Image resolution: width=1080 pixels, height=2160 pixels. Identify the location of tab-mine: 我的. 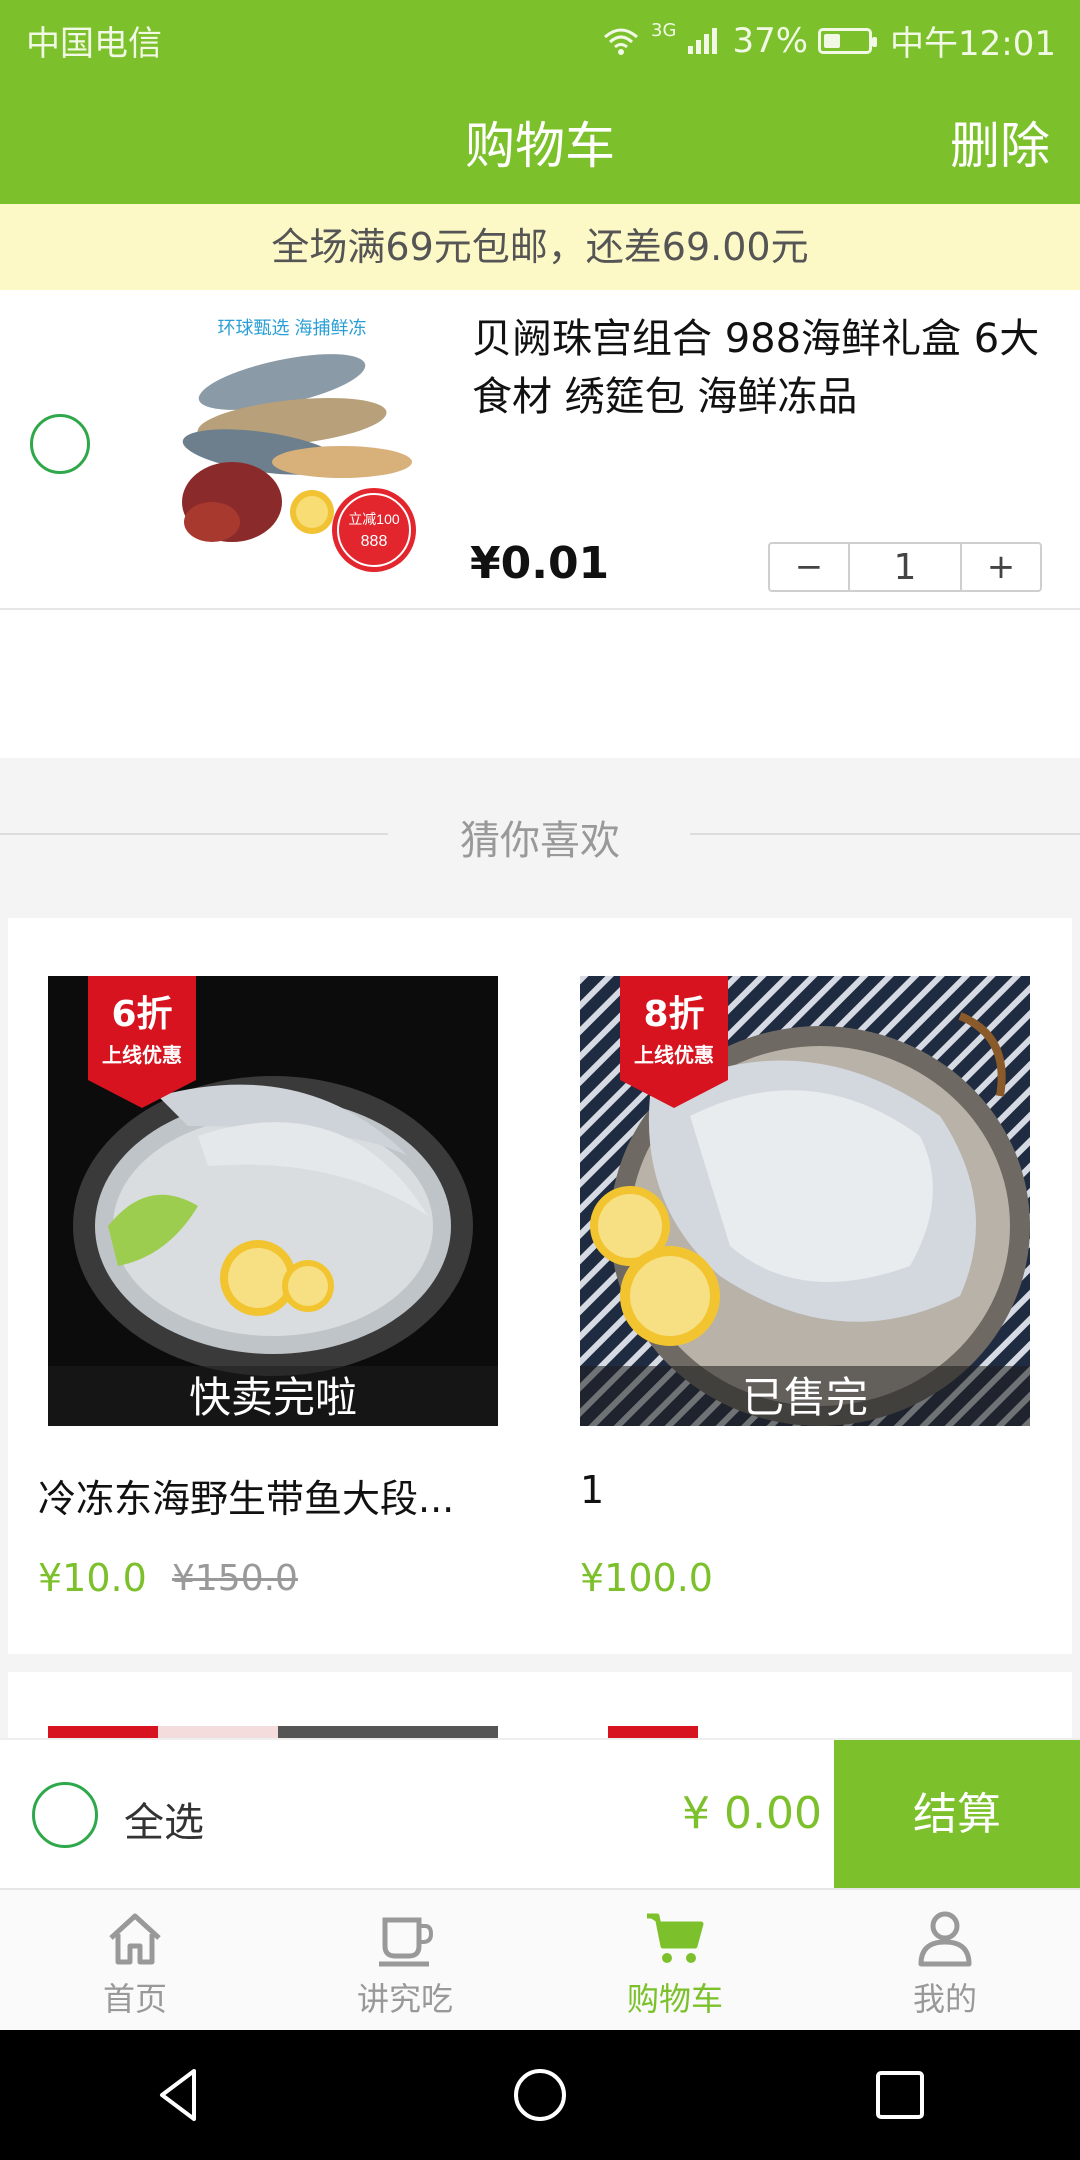
(945, 1961).